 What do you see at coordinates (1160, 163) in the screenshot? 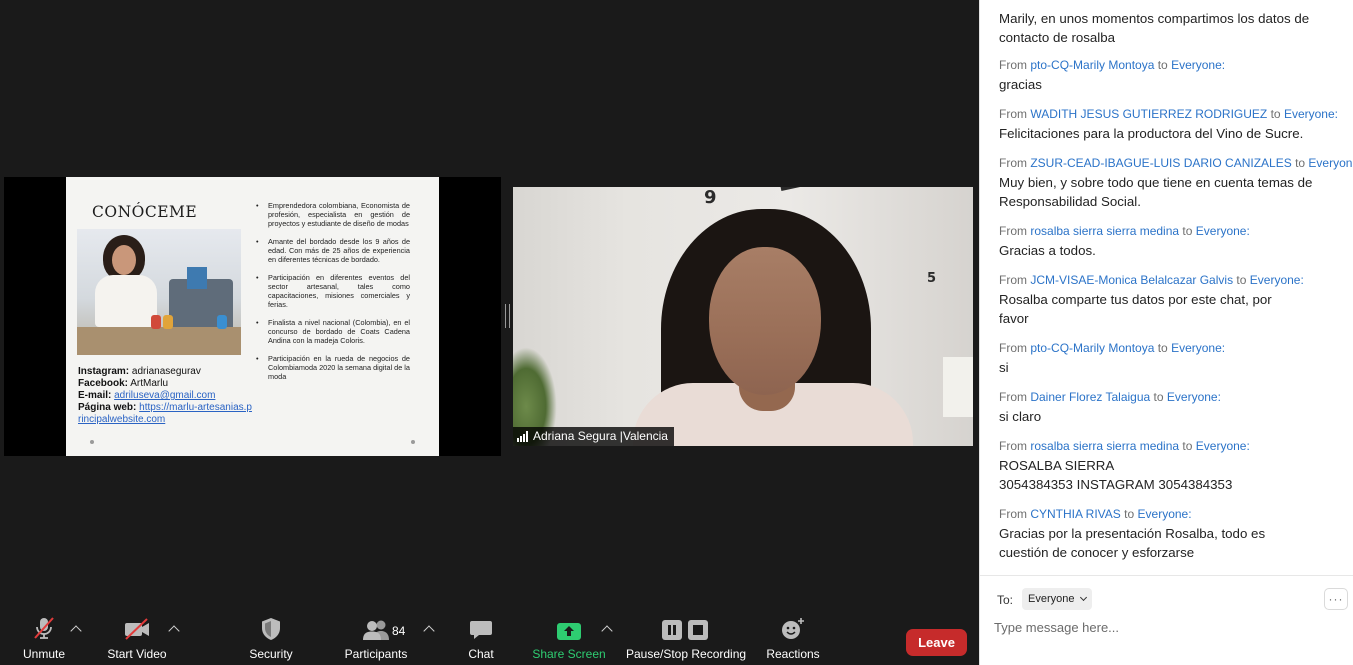
I see `chat-sender: ZSUR-CEAD-IBAGUE-LUIS DARIO CANIZALES` at bounding box center [1160, 163].